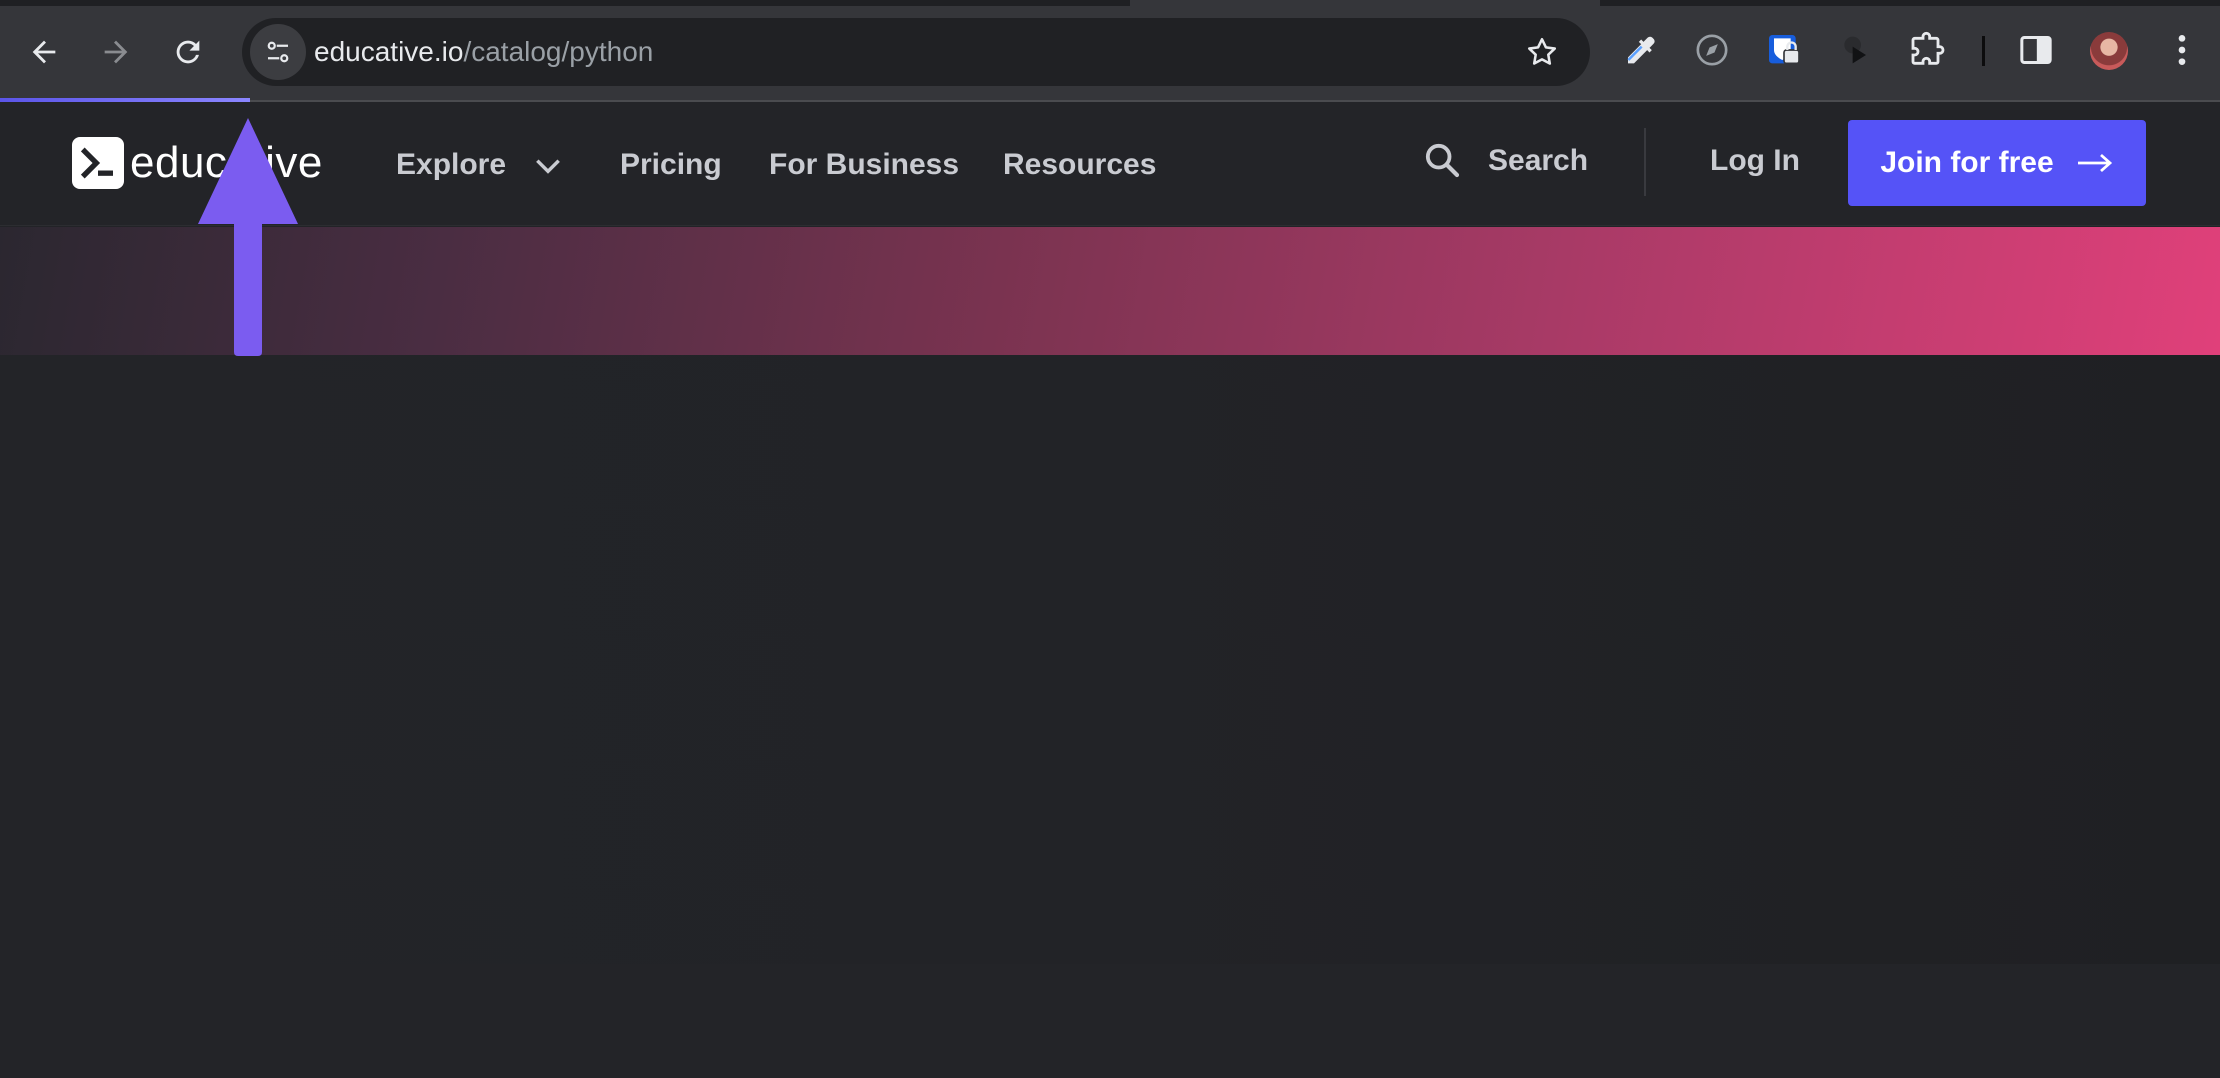  Describe the element at coordinates (1538, 161) in the screenshot. I see `search-button: Search` at that location.